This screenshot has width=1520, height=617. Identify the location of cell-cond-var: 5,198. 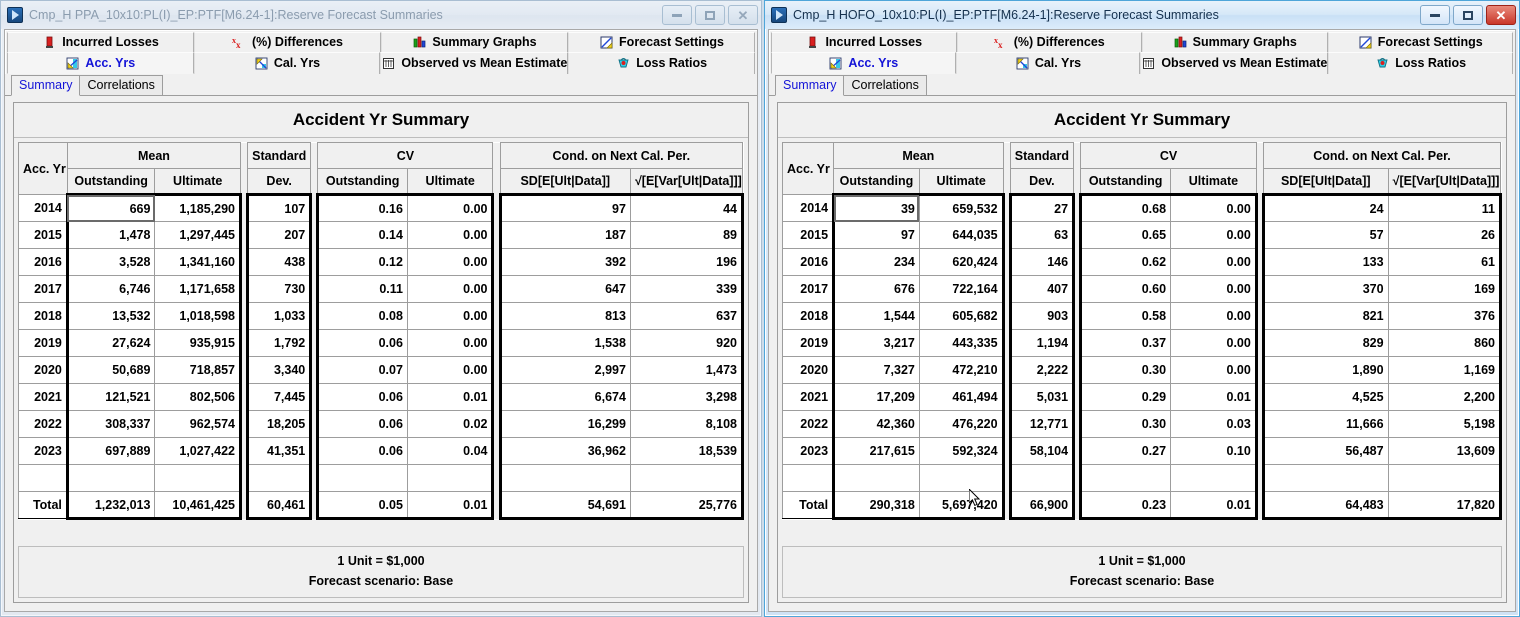
(1445, 424).